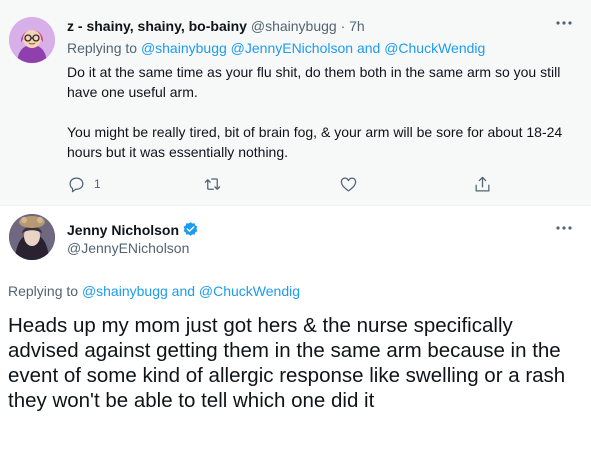  I want to click on timestamp: 7h, so click(357, 26).